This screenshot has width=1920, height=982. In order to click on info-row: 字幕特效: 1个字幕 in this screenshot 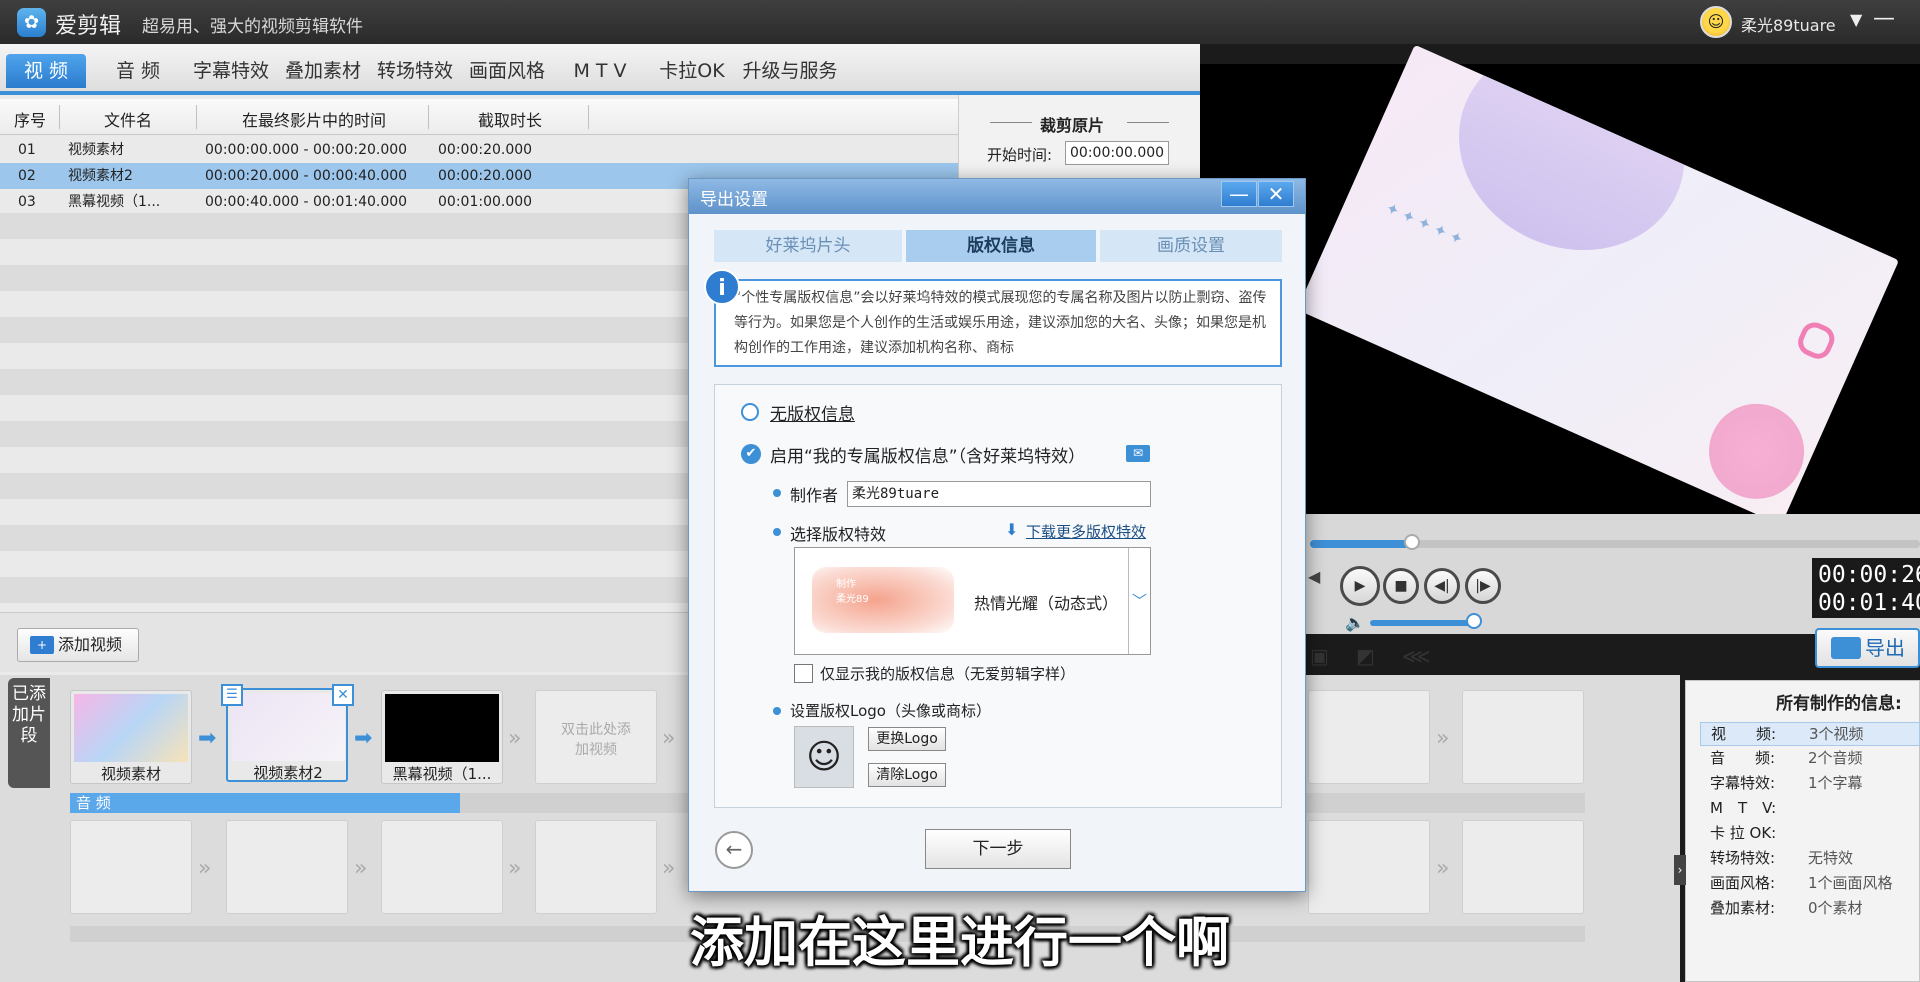, I will do `click(1810, 784)`.